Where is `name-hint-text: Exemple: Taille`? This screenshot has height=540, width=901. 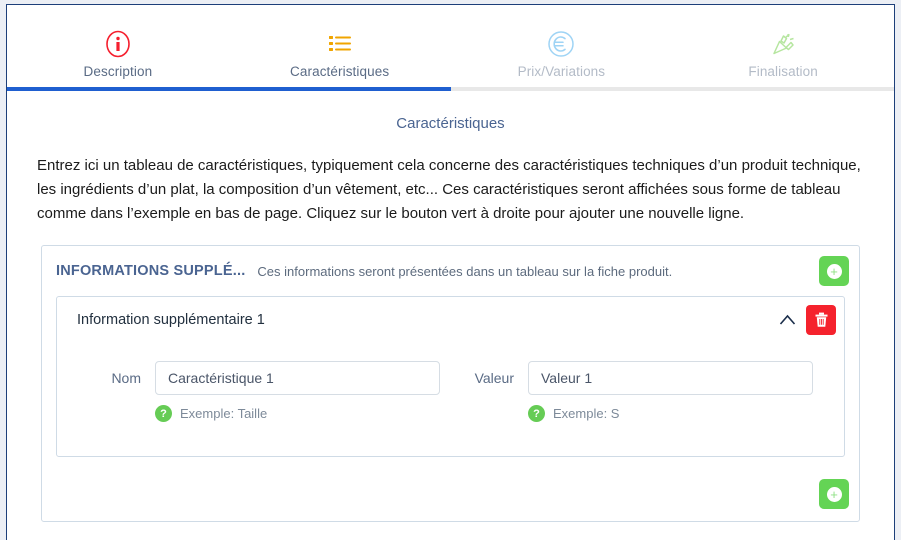 name-hint-text: Exemple: Taille is located at coordinates (224, 413).